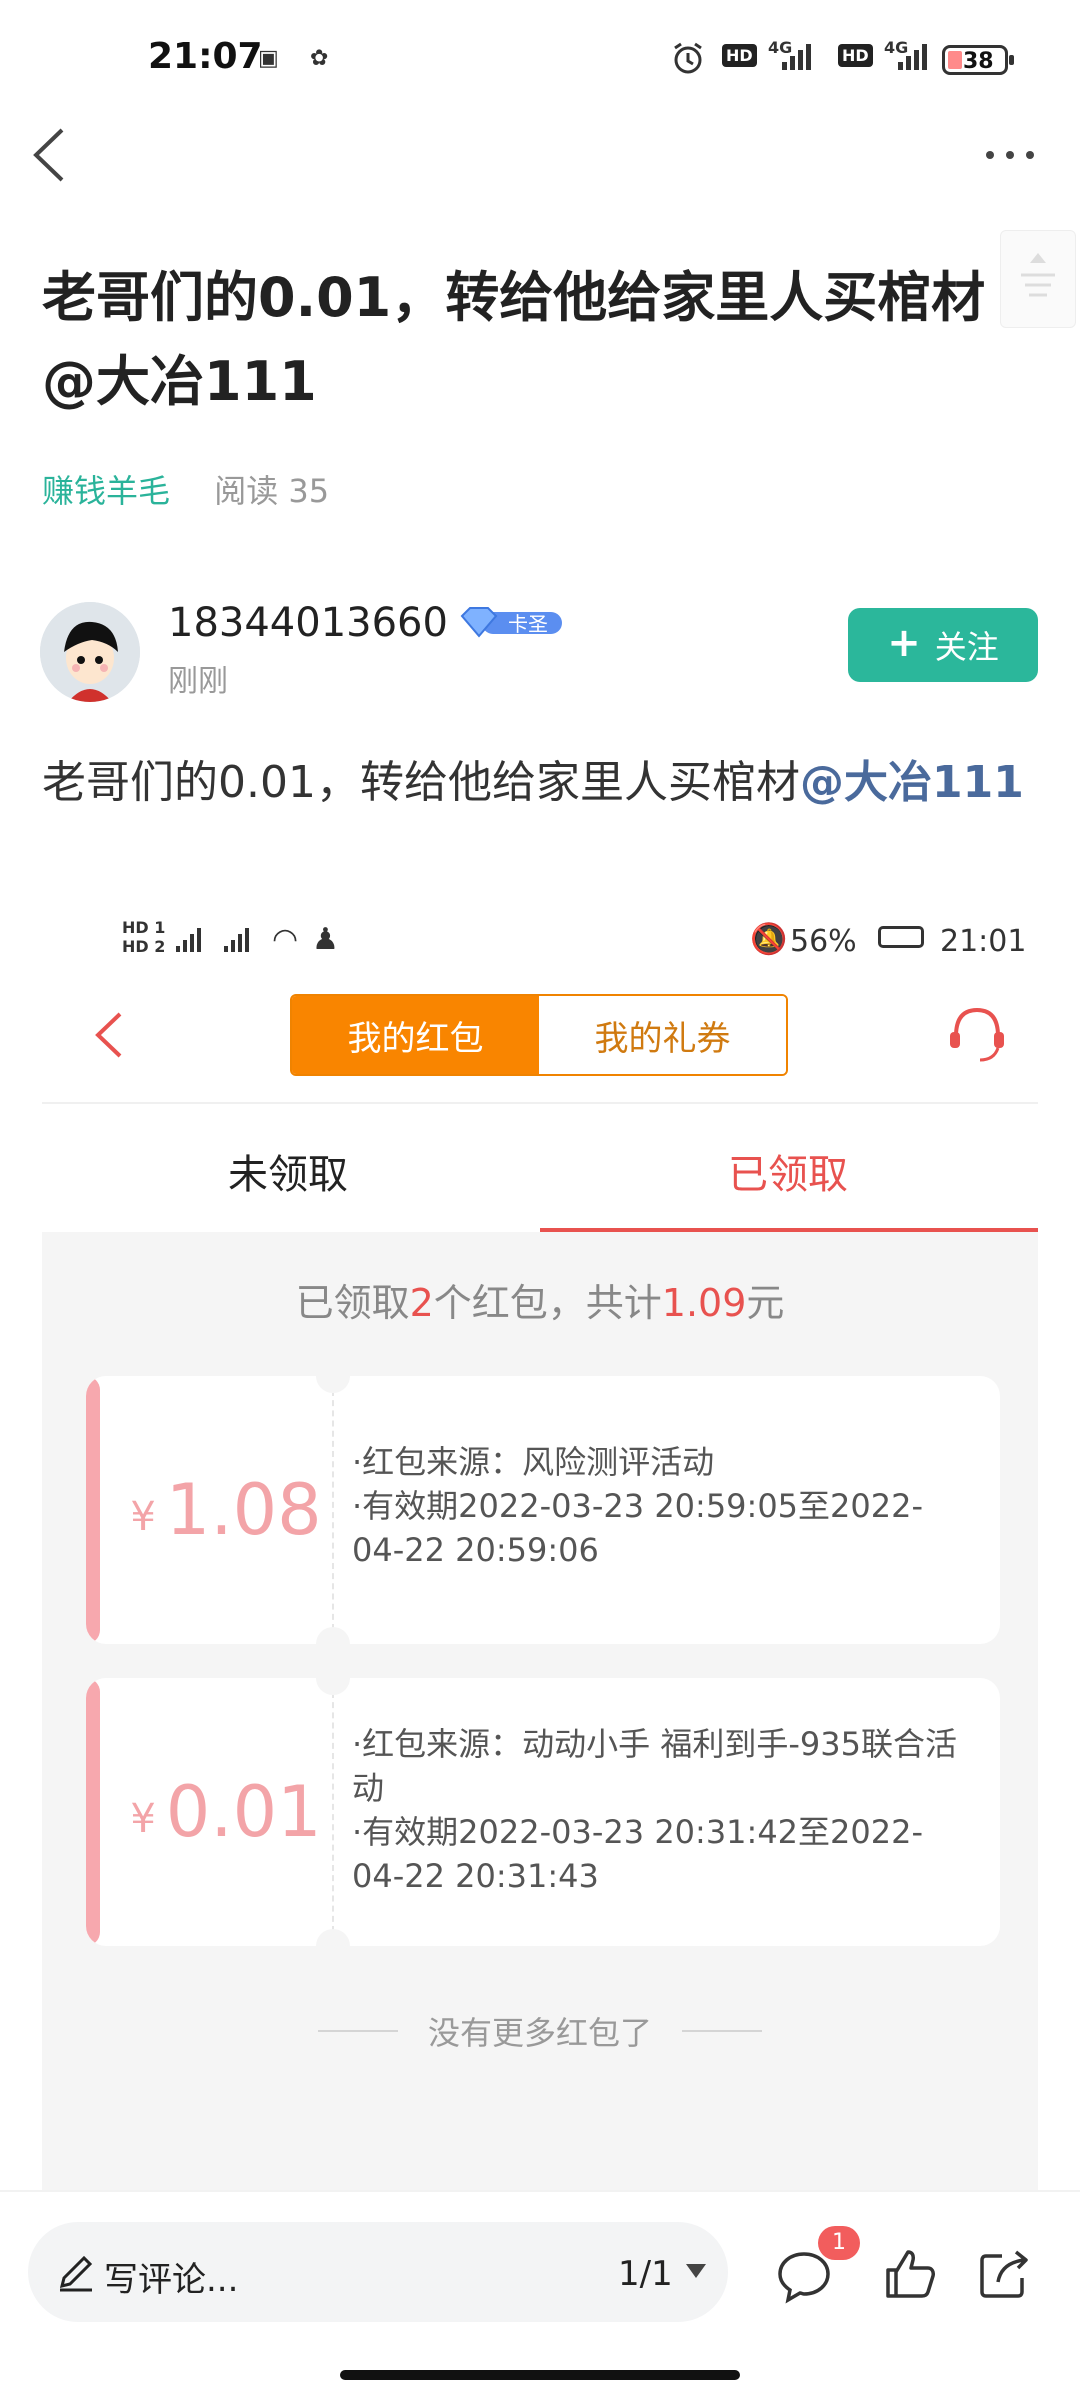 The width and height of the screenshot is (1080, 2402). What do you see at coordinates (226, 1812) in the screenshot?
I see `card-amount: ¥0.01` at bounding box center [226, 1812].